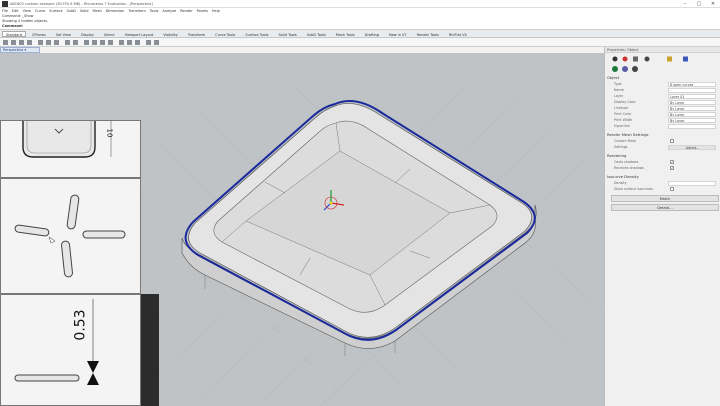 This screenshot has width=720, height=406. Describe the element at coordinates (216, 11) in the screenshot. I see `menu-help: Help` at that location.